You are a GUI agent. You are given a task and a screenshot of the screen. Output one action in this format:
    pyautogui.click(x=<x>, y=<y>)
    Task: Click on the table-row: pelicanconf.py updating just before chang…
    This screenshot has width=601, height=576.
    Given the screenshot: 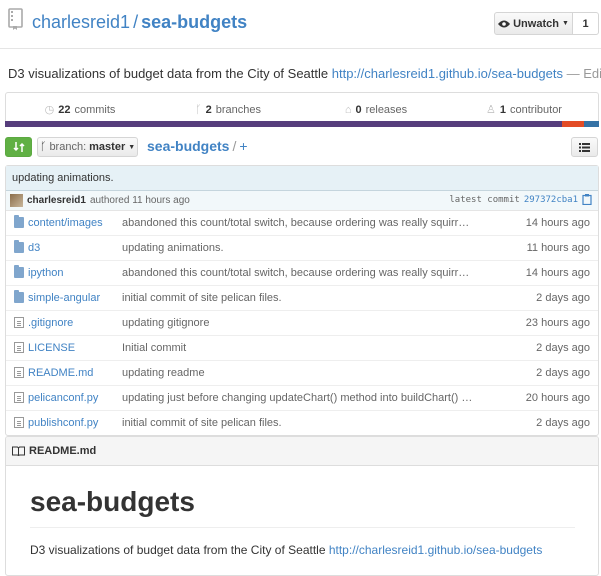 What is the action you would take?
    pyautogui.click(x=302, y=398)
    